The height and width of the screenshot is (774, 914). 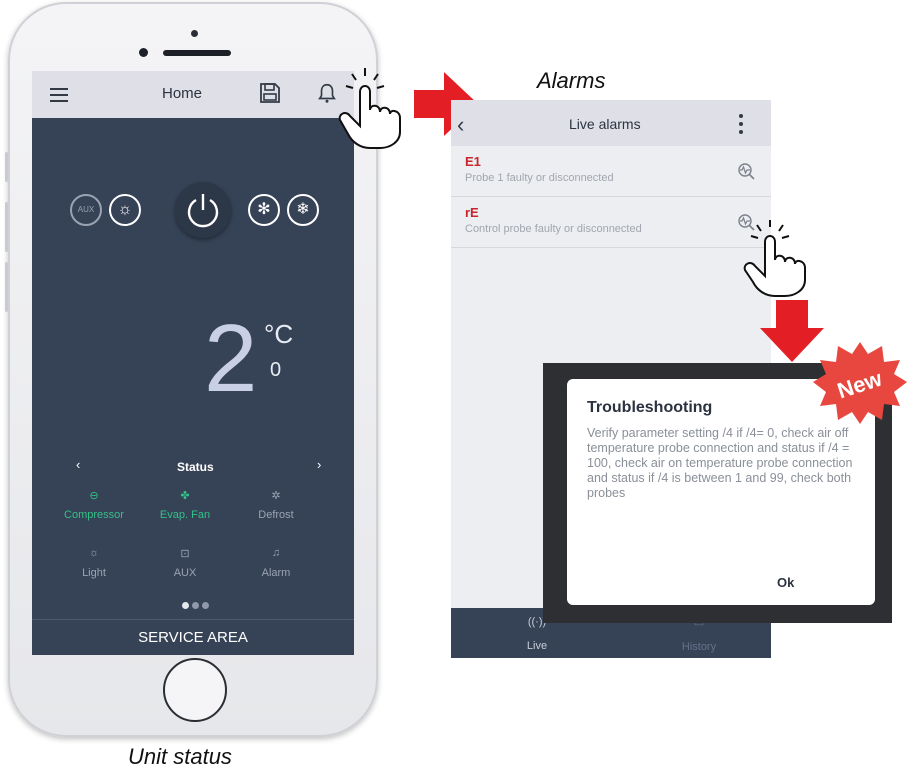 What do you see at coordinates (472, 212) in the screenshot?
I see `alarm-code: rE` at bounding box center [472, 212].